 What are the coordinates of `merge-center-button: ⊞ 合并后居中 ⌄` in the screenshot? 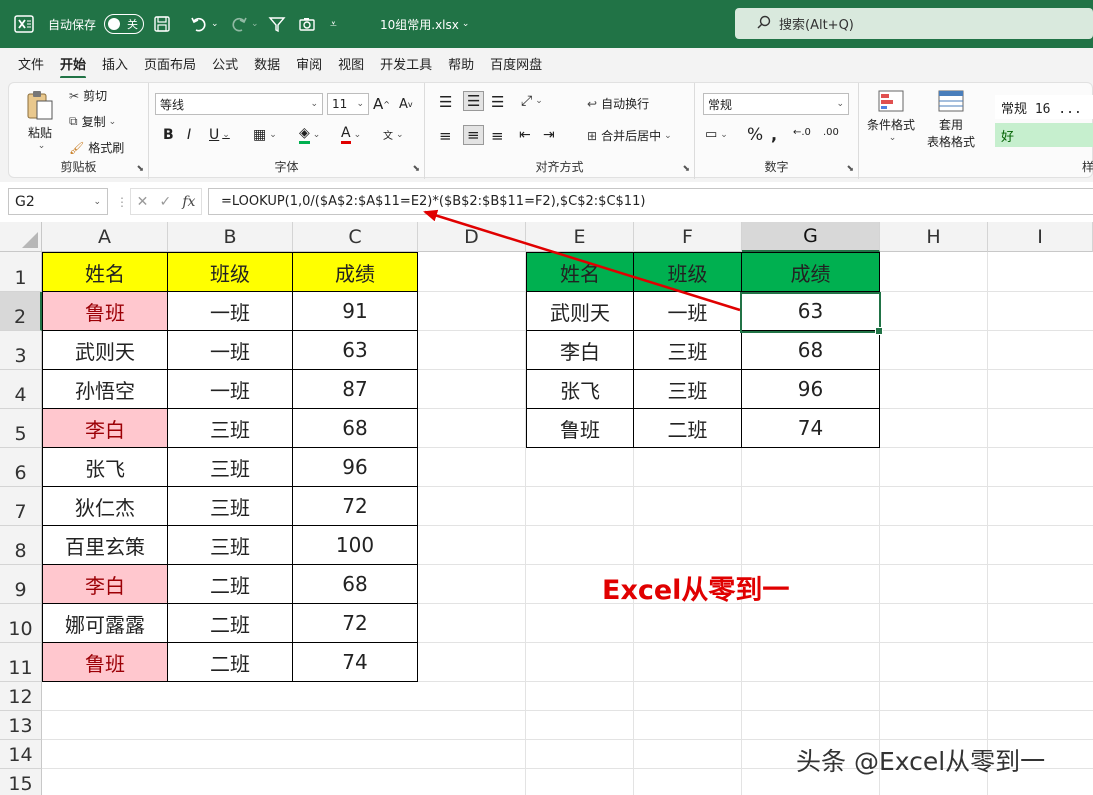 It's located at (629, 135).